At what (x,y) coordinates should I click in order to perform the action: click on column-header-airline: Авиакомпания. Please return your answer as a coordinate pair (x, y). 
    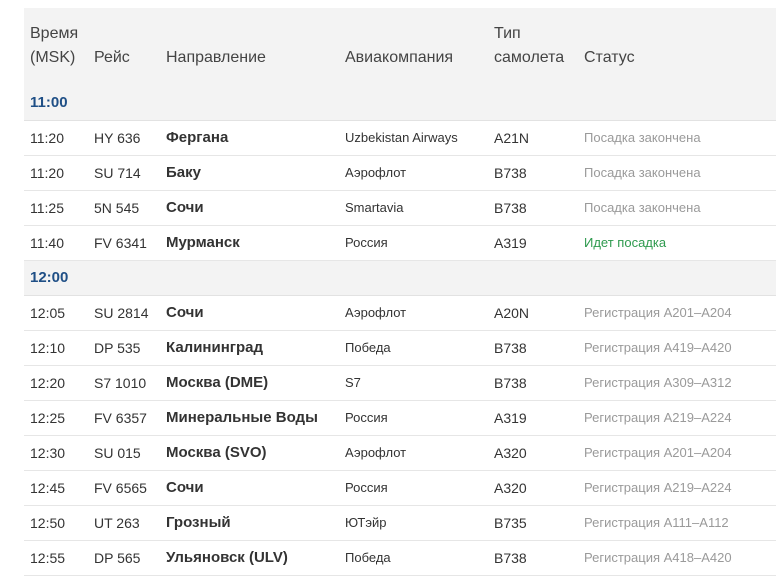
    Looking at the image, I should click on (399, 58).